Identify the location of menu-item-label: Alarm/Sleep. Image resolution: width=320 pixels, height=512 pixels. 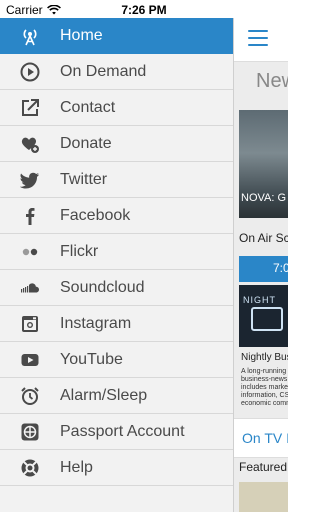
(104, 395).